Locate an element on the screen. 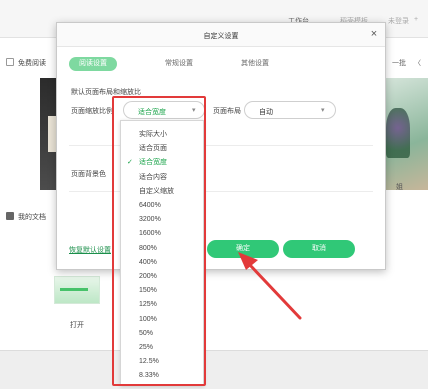  folder-icon is located at coordinates (10, 216).